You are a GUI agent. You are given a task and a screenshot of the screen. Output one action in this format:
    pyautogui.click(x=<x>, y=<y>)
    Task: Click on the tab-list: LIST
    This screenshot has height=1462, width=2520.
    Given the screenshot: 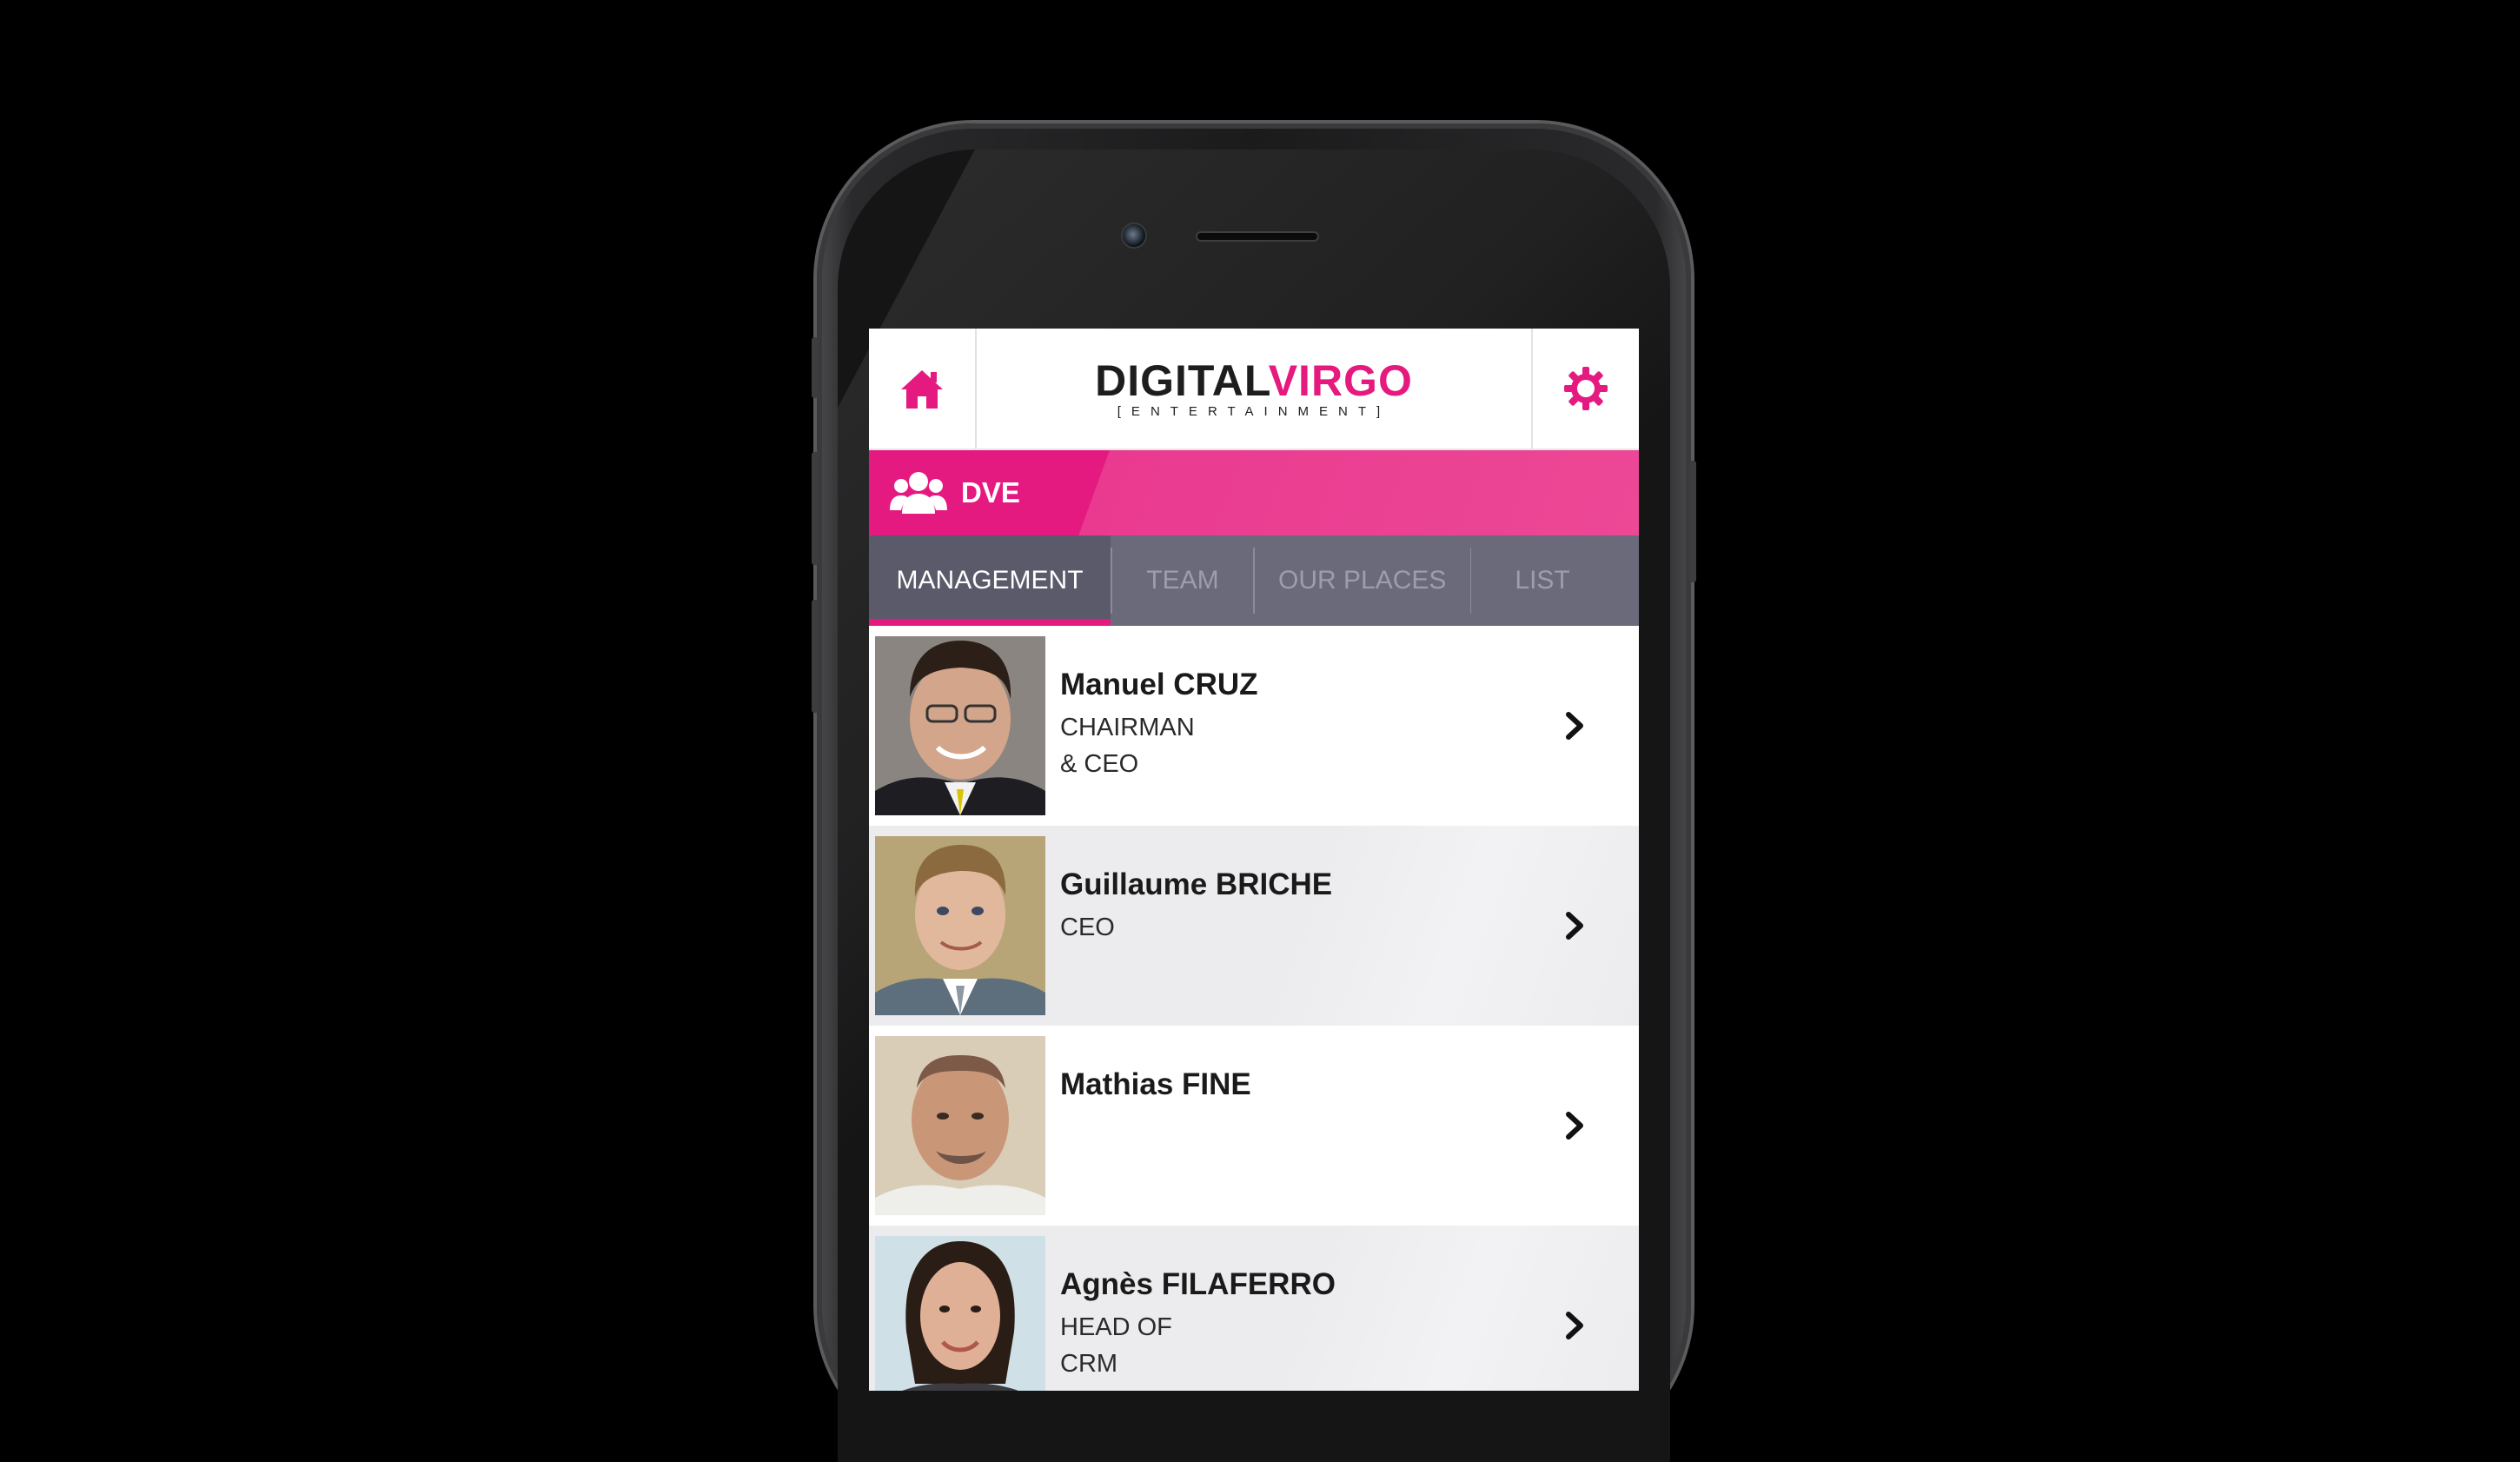 What is the action you would take?
    pyautogui.click(x=1555, y=580)
    